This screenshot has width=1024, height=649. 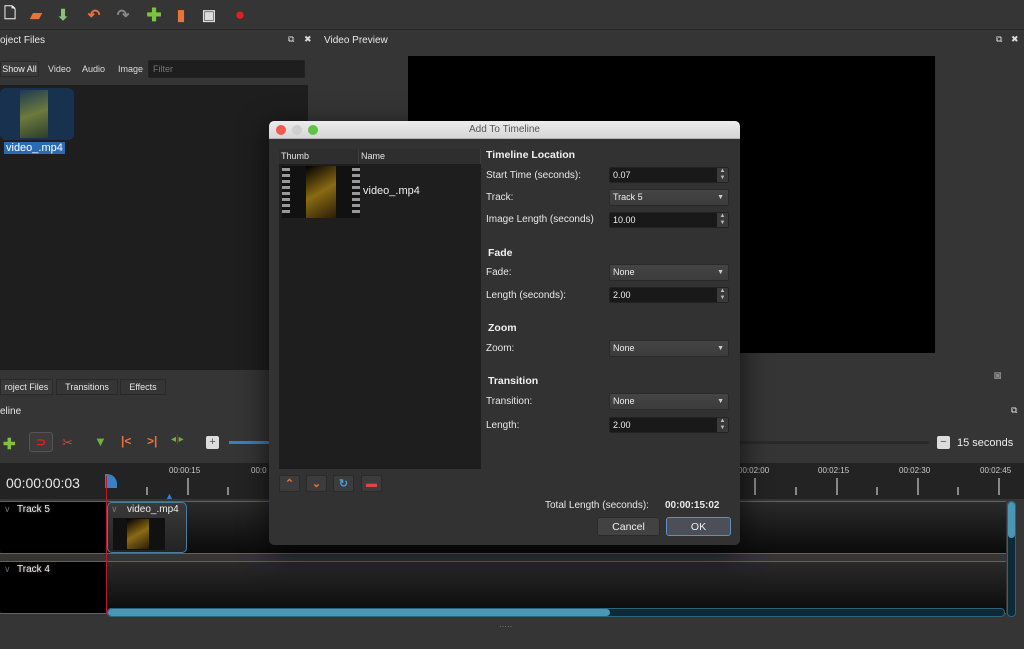 I want to click on dialog-file-list: Thumb Name video_.mp4, so click(x=380, y=309).